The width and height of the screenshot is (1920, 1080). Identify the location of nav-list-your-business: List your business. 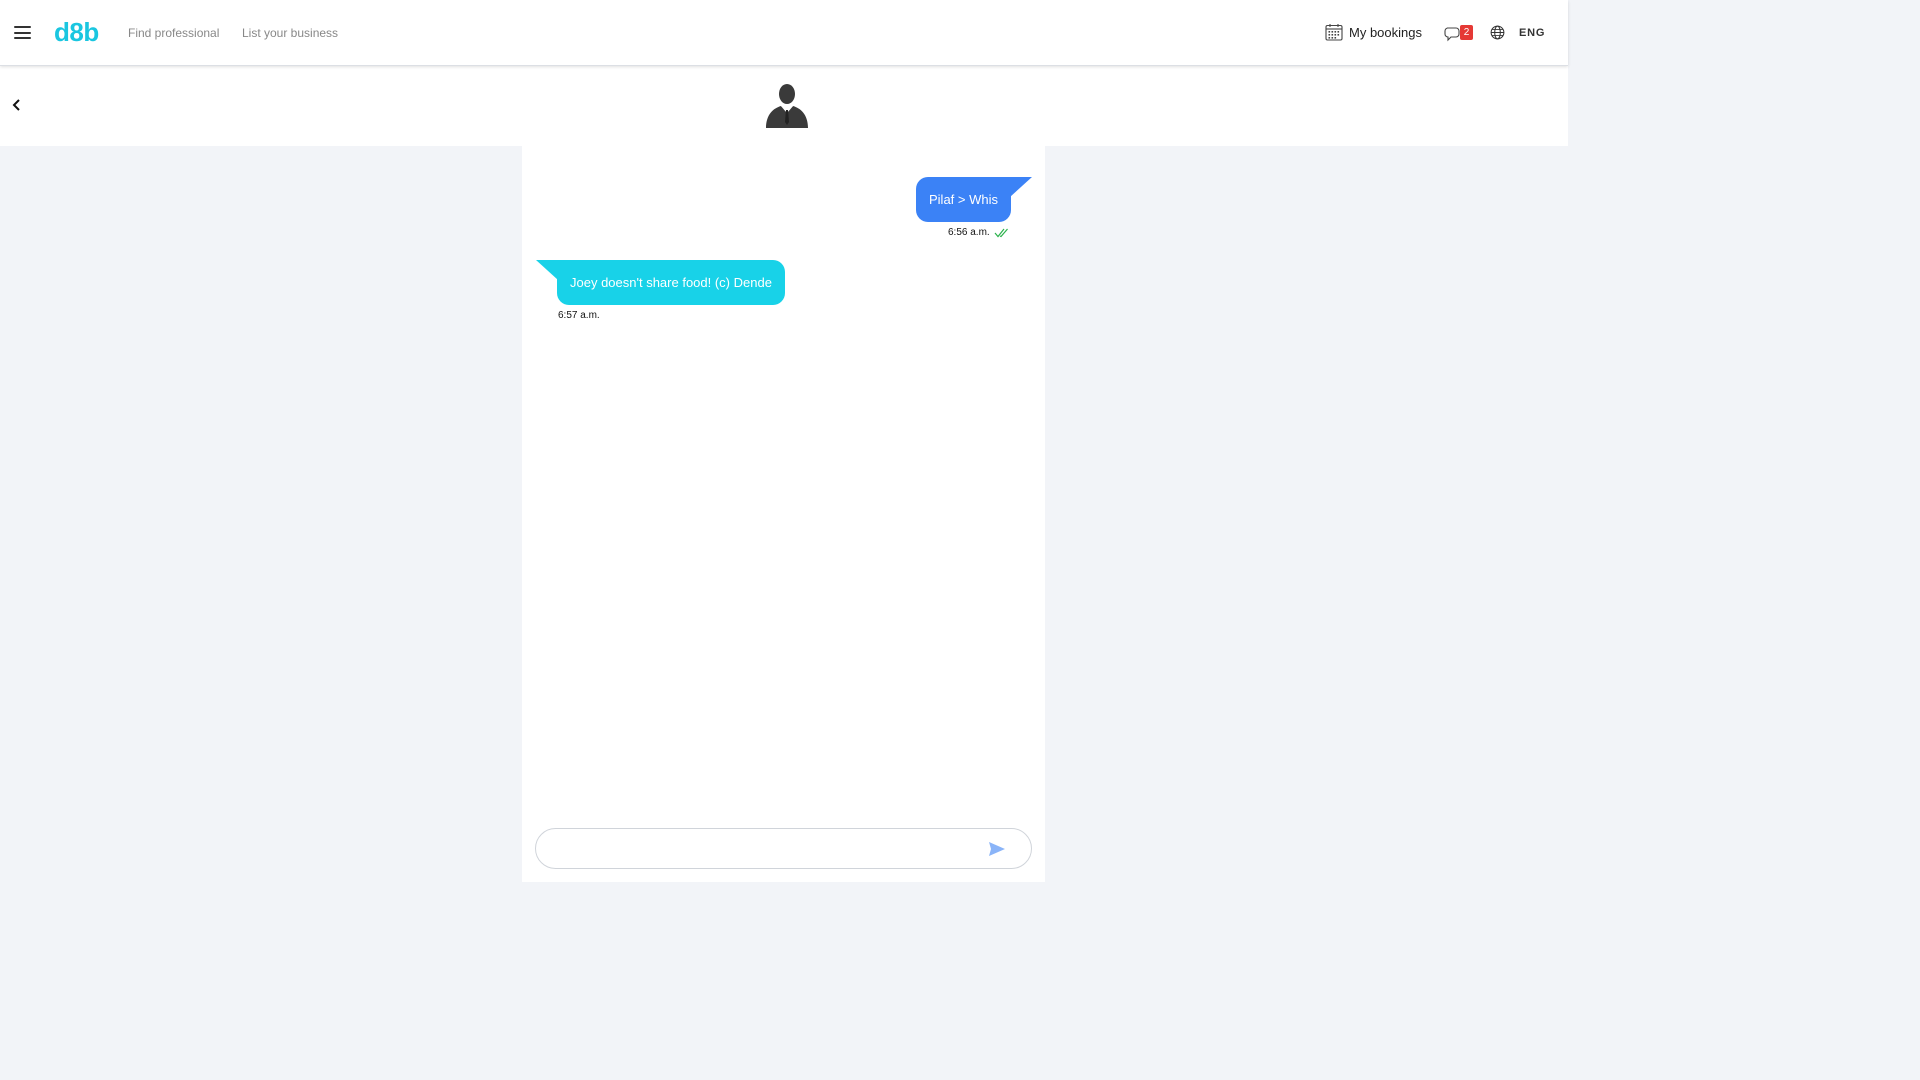
(290, 33).